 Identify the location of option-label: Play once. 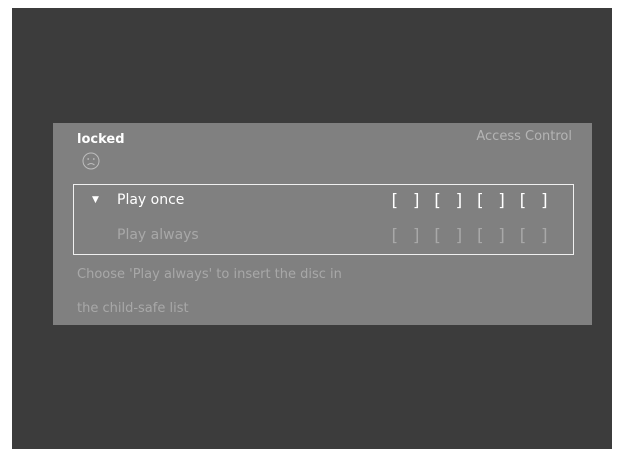
(151, 200).